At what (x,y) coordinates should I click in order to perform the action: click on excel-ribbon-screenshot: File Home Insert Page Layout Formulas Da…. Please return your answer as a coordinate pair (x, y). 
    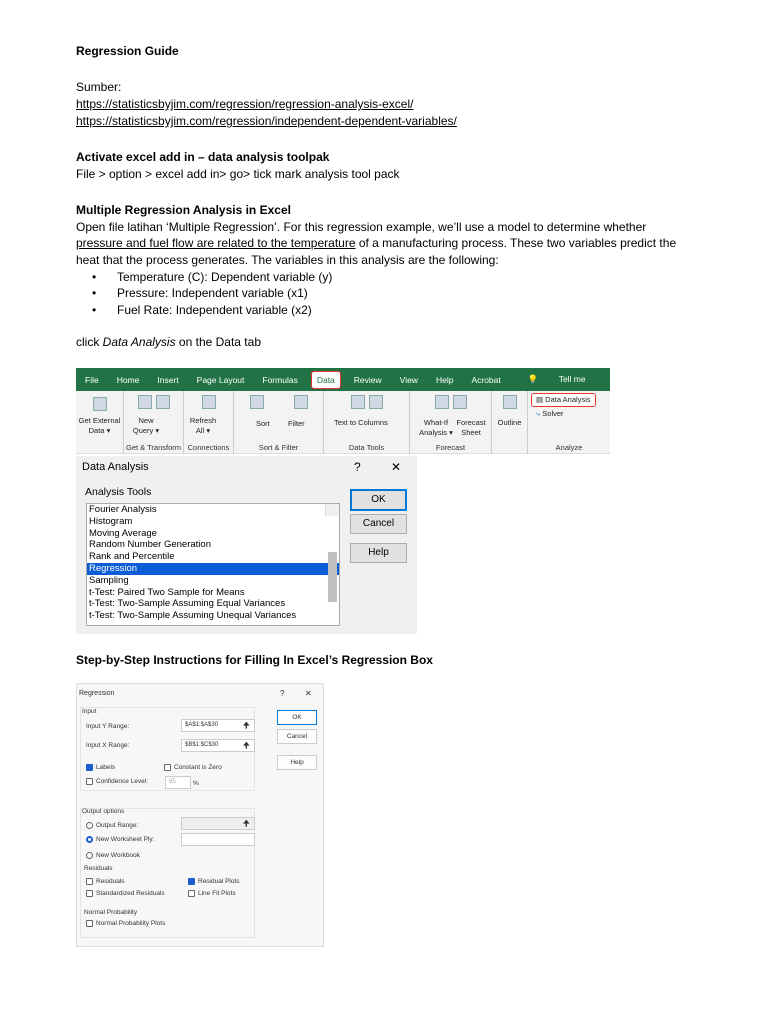
    Looking at the image, I should click on (343, 411).